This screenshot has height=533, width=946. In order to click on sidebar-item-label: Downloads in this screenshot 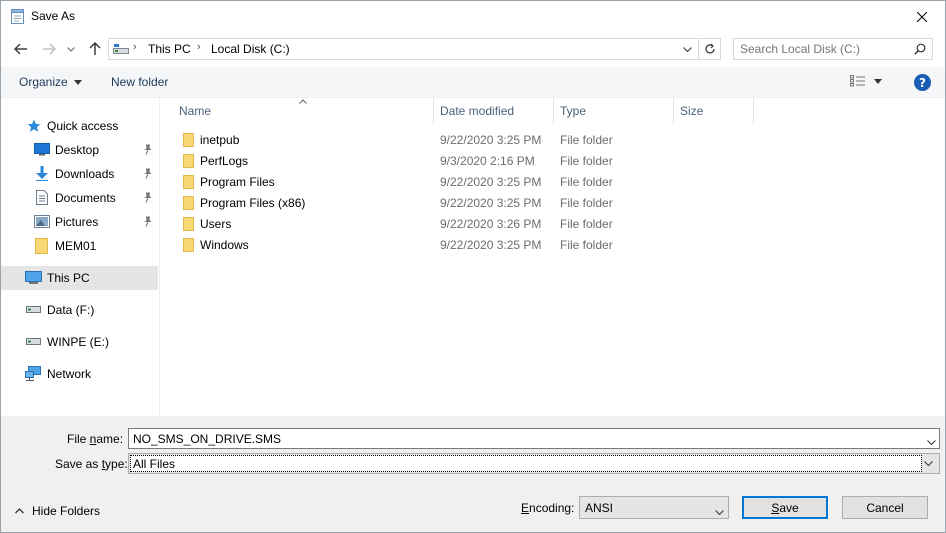, I will do `click(85, 174)`.